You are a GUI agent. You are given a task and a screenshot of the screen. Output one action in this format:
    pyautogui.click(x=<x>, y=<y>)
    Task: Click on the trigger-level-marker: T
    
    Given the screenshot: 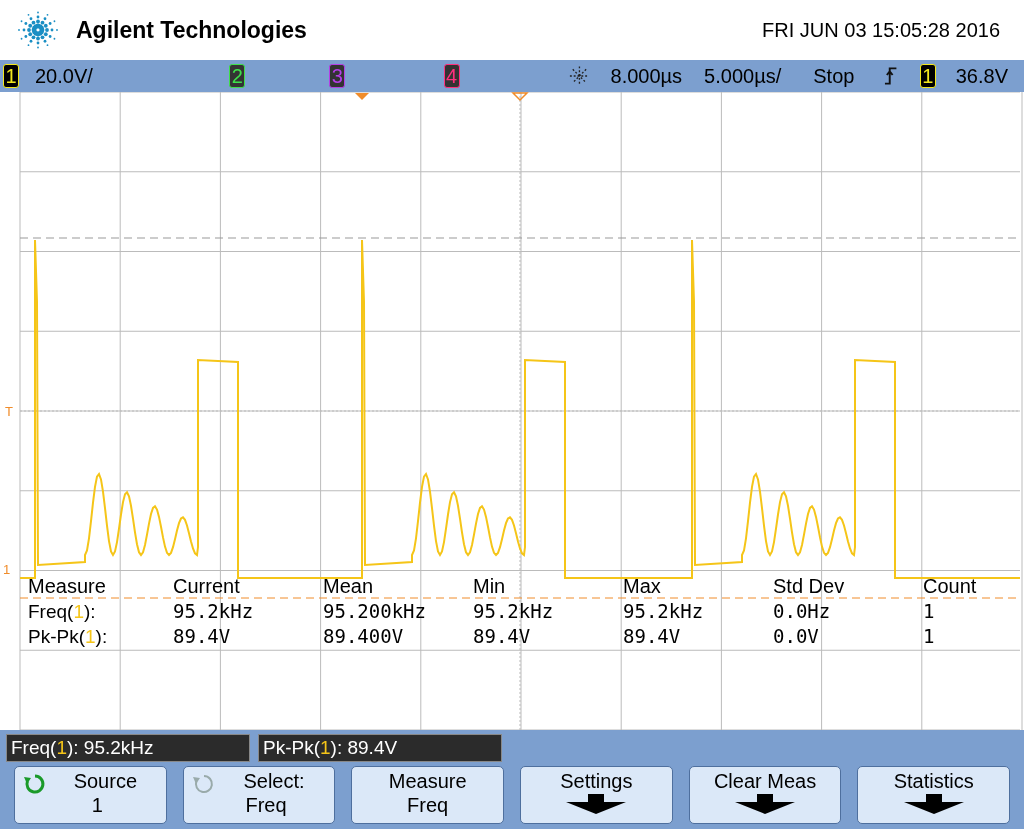 What is the action you would take?
    pyautogui.click(x=9, y=411)
    